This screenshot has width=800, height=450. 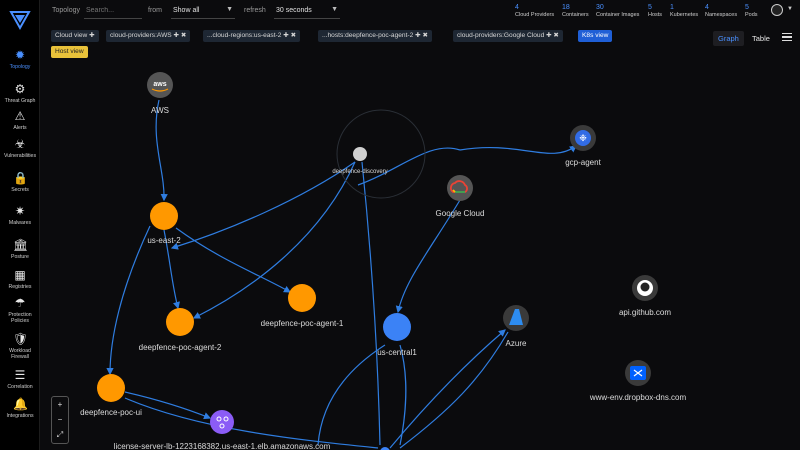 I want to click on fit-to-screen-icon: ⤢, so click(x=60, y=434).